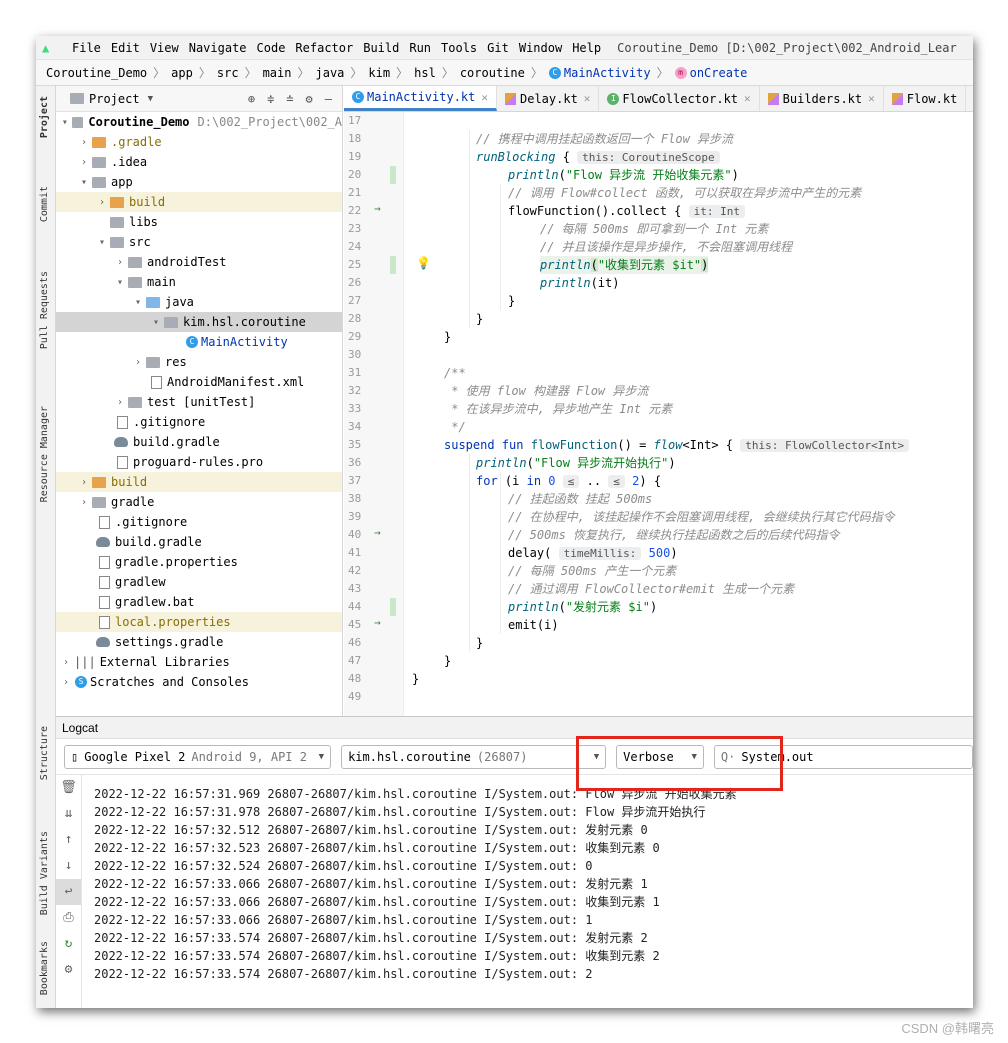  Describe the element at coordinates (330, 73) in the screenshot. I see `breadcrumb-item: java` at that location.